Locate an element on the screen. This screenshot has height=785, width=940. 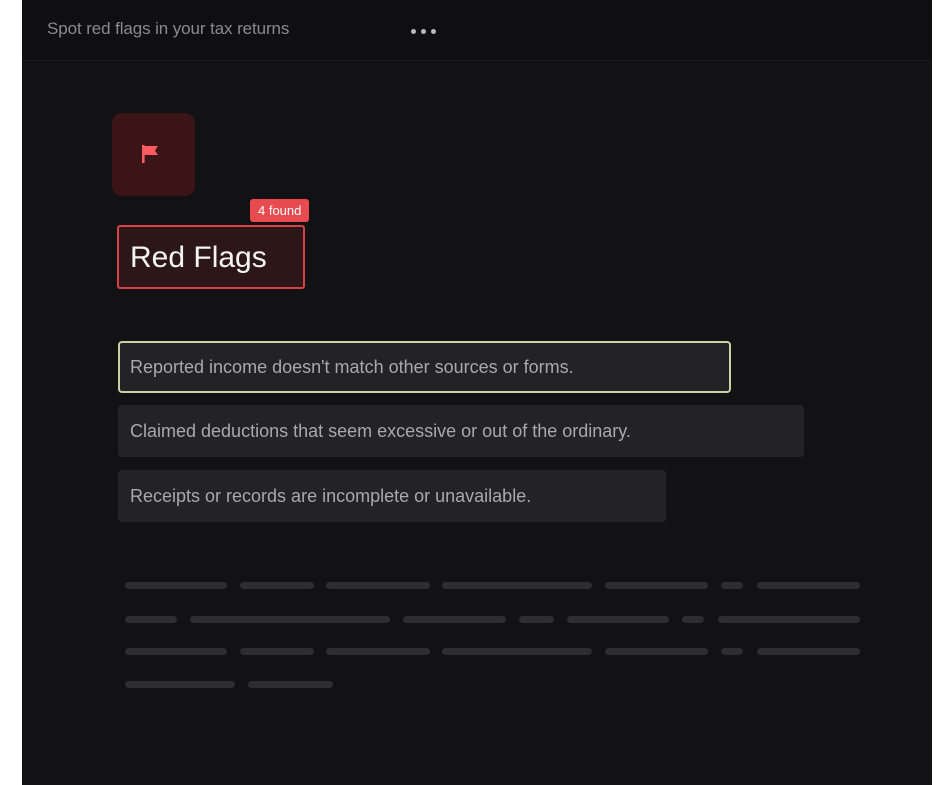
top-bar: Spot red flags in your tax returns is located at coordinates (477, 30).